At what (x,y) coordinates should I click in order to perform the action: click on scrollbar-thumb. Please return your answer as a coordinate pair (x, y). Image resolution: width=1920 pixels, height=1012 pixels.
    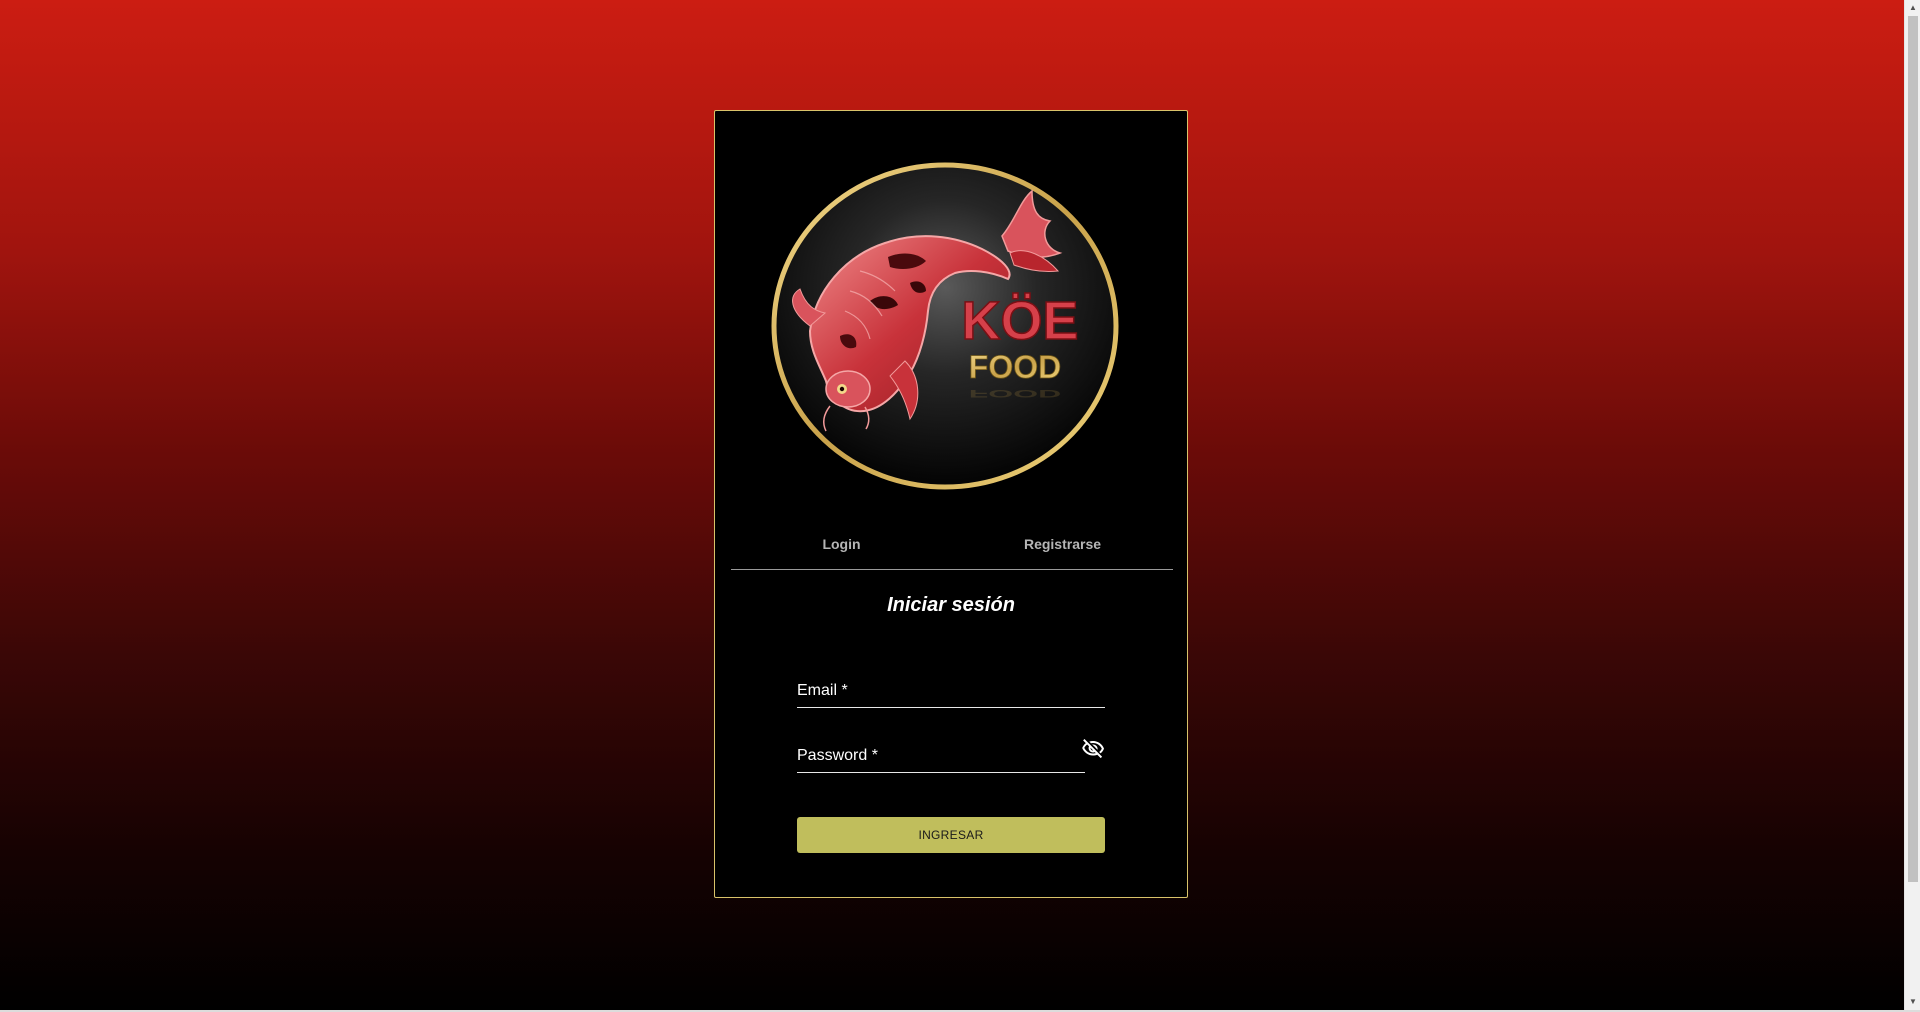
    Looking at the image, I should click on (1913, 449).